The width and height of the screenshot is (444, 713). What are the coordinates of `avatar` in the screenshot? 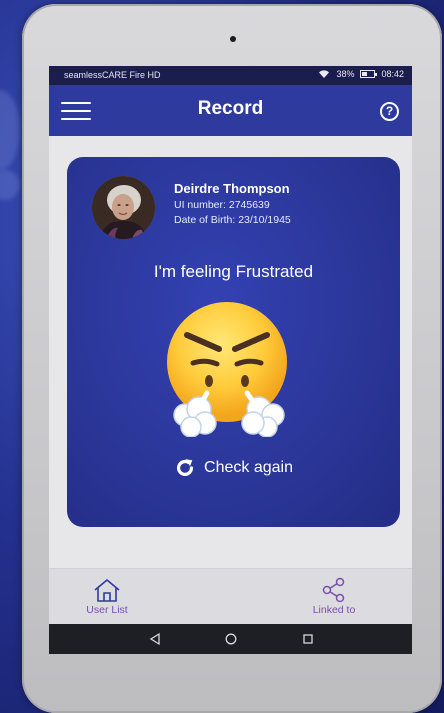 It's located at (123, 207).